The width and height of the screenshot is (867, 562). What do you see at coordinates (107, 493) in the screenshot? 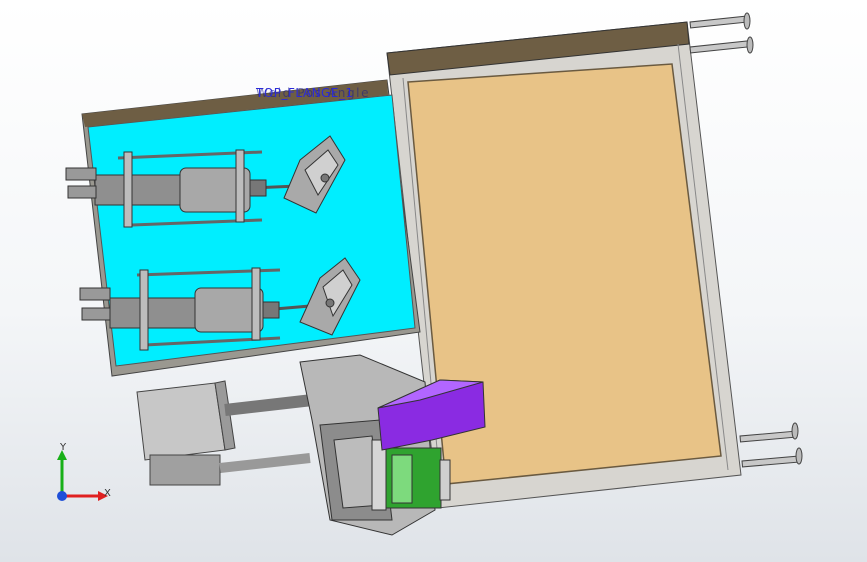
I see `triad-x-label: X` at bounding box center [107, 493].